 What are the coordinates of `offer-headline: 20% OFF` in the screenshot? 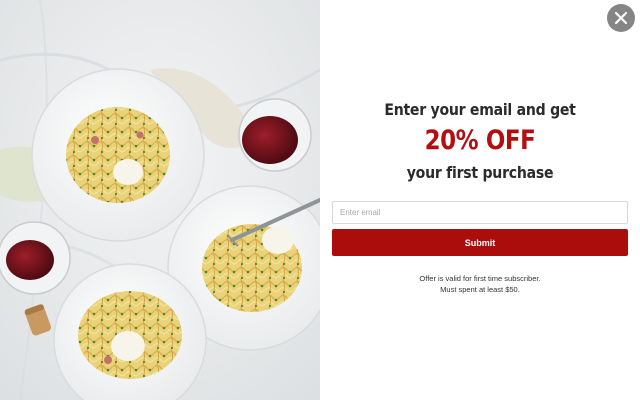 It's located at (480, 140).